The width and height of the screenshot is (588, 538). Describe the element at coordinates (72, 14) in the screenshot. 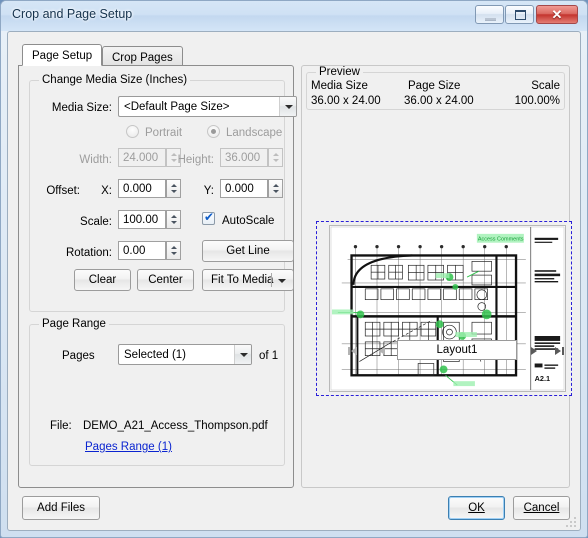

I see `window-title: Crop and Page Setup` at that location.